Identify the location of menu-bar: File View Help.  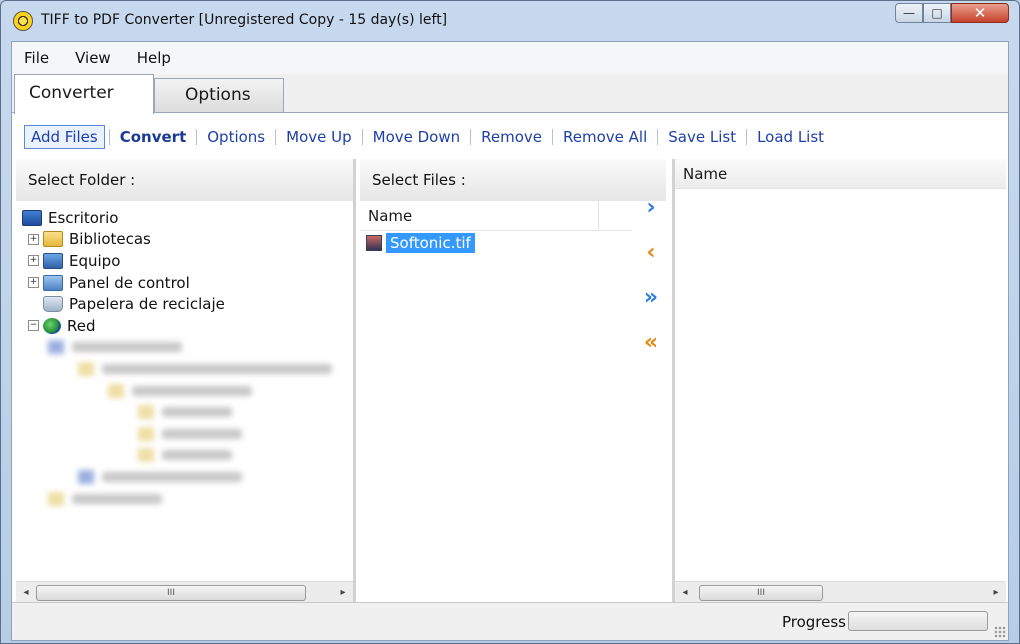
(510, 58).